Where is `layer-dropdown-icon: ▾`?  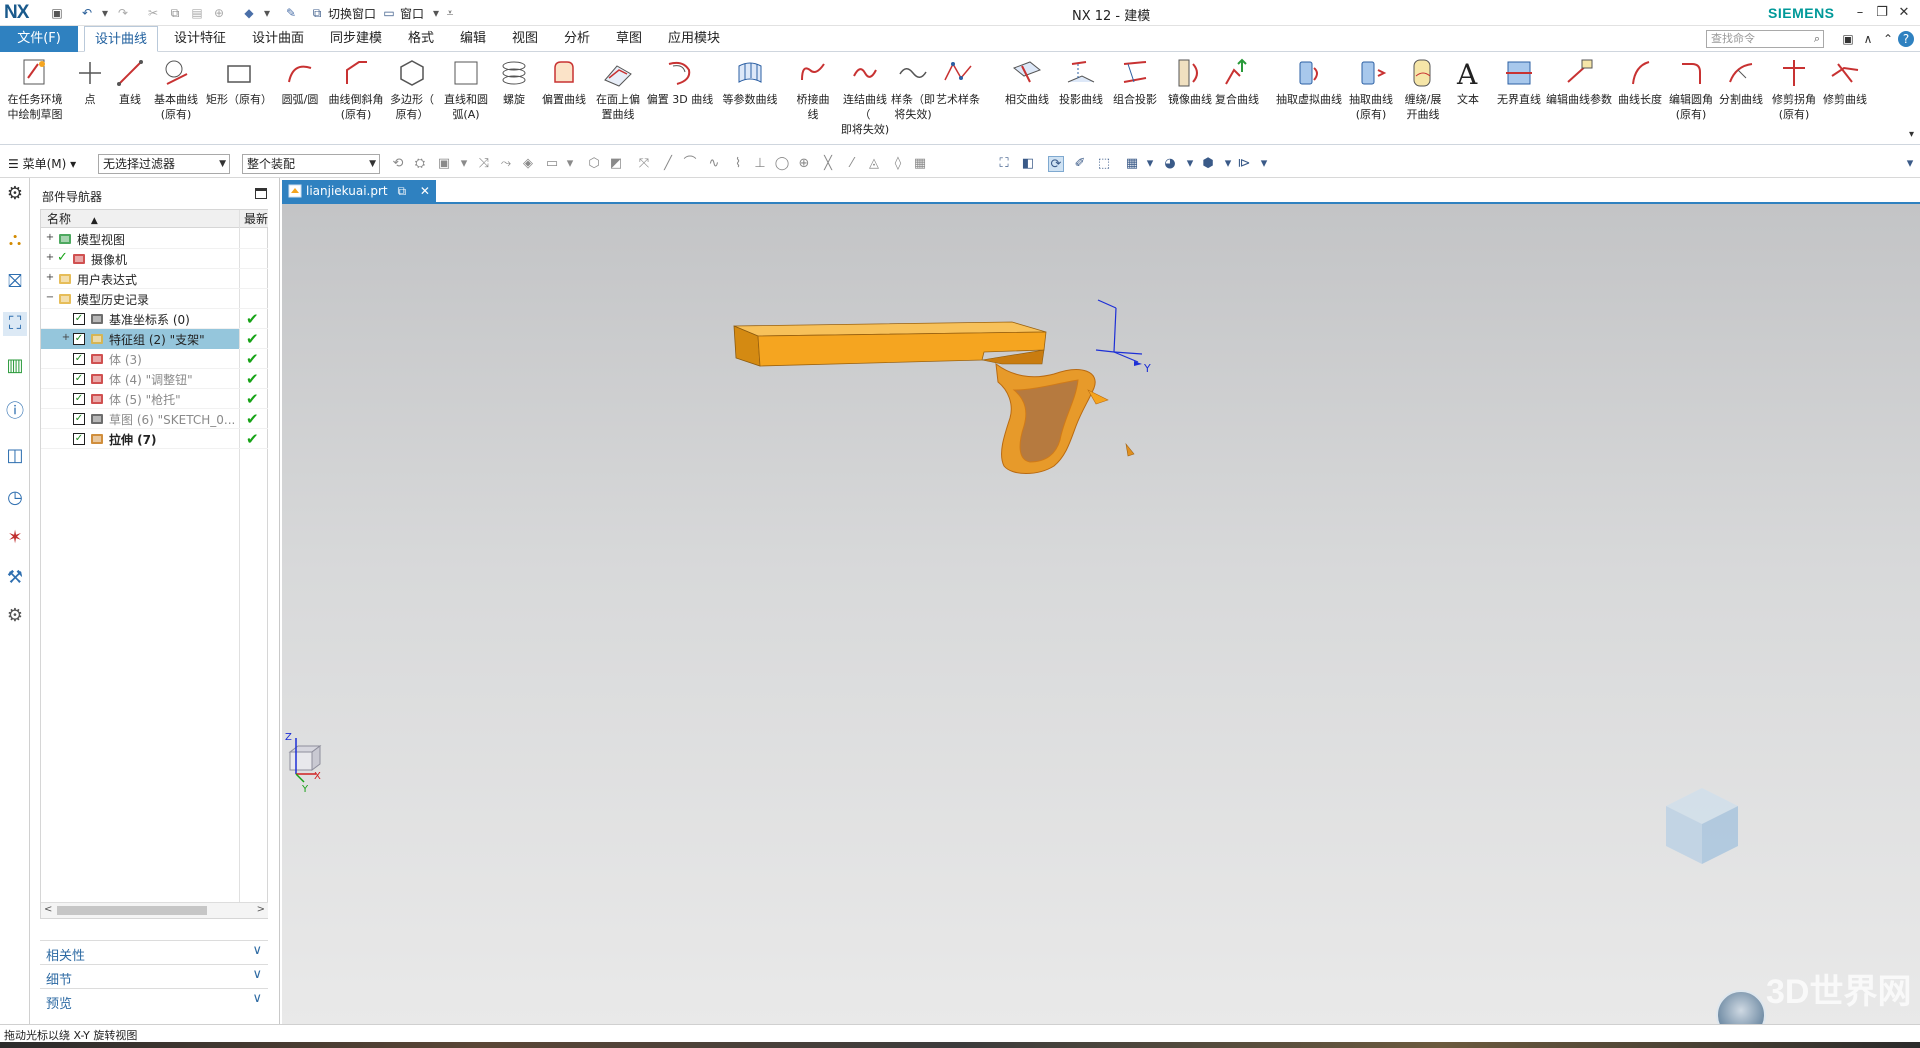
layer-dropdown-icon: ▾ is located at coordinates (1150, 164).